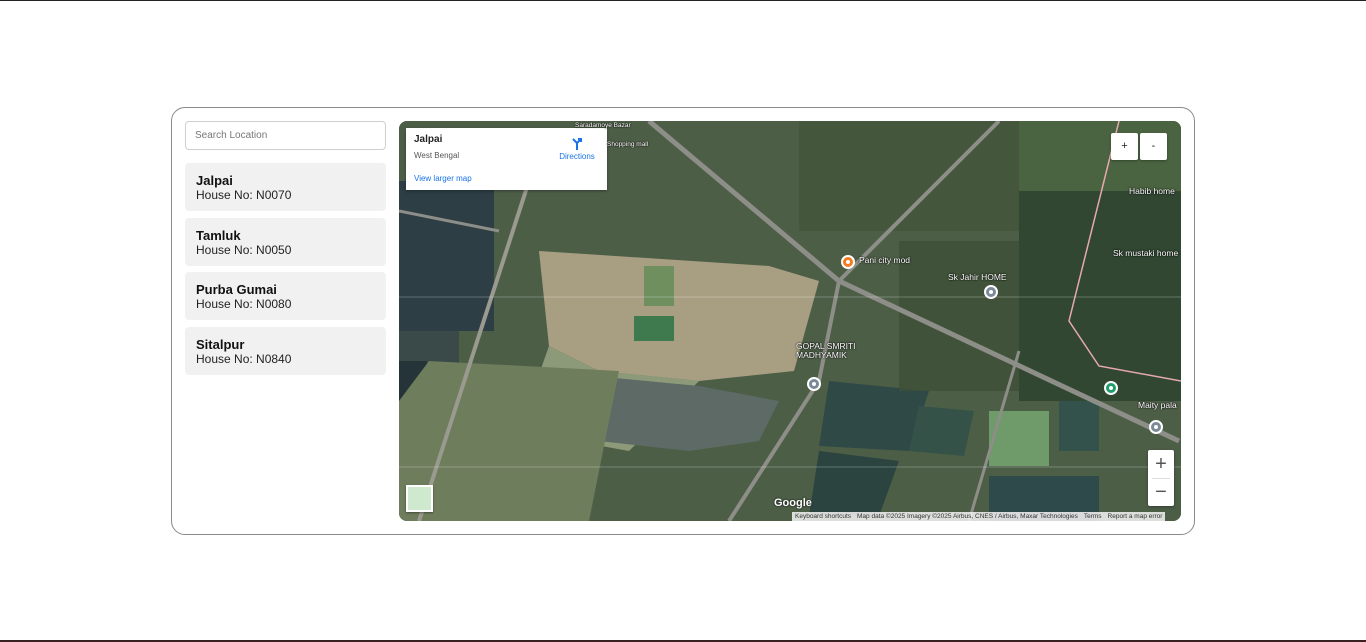 The image size is (1366, 642). What do you see at coordinates (285, 296) in the screenshot?
I see `location-item-purba-gumai: Purba Gumai House No: N0080` at bounding box center [285, 296].